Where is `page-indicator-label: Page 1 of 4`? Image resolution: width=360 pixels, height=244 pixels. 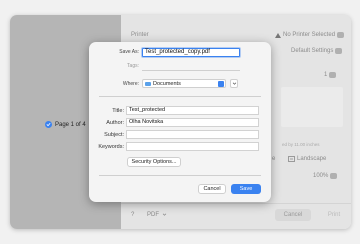 page-indicator-label: Page 1 of 4 is located at coordinates (70, 124).